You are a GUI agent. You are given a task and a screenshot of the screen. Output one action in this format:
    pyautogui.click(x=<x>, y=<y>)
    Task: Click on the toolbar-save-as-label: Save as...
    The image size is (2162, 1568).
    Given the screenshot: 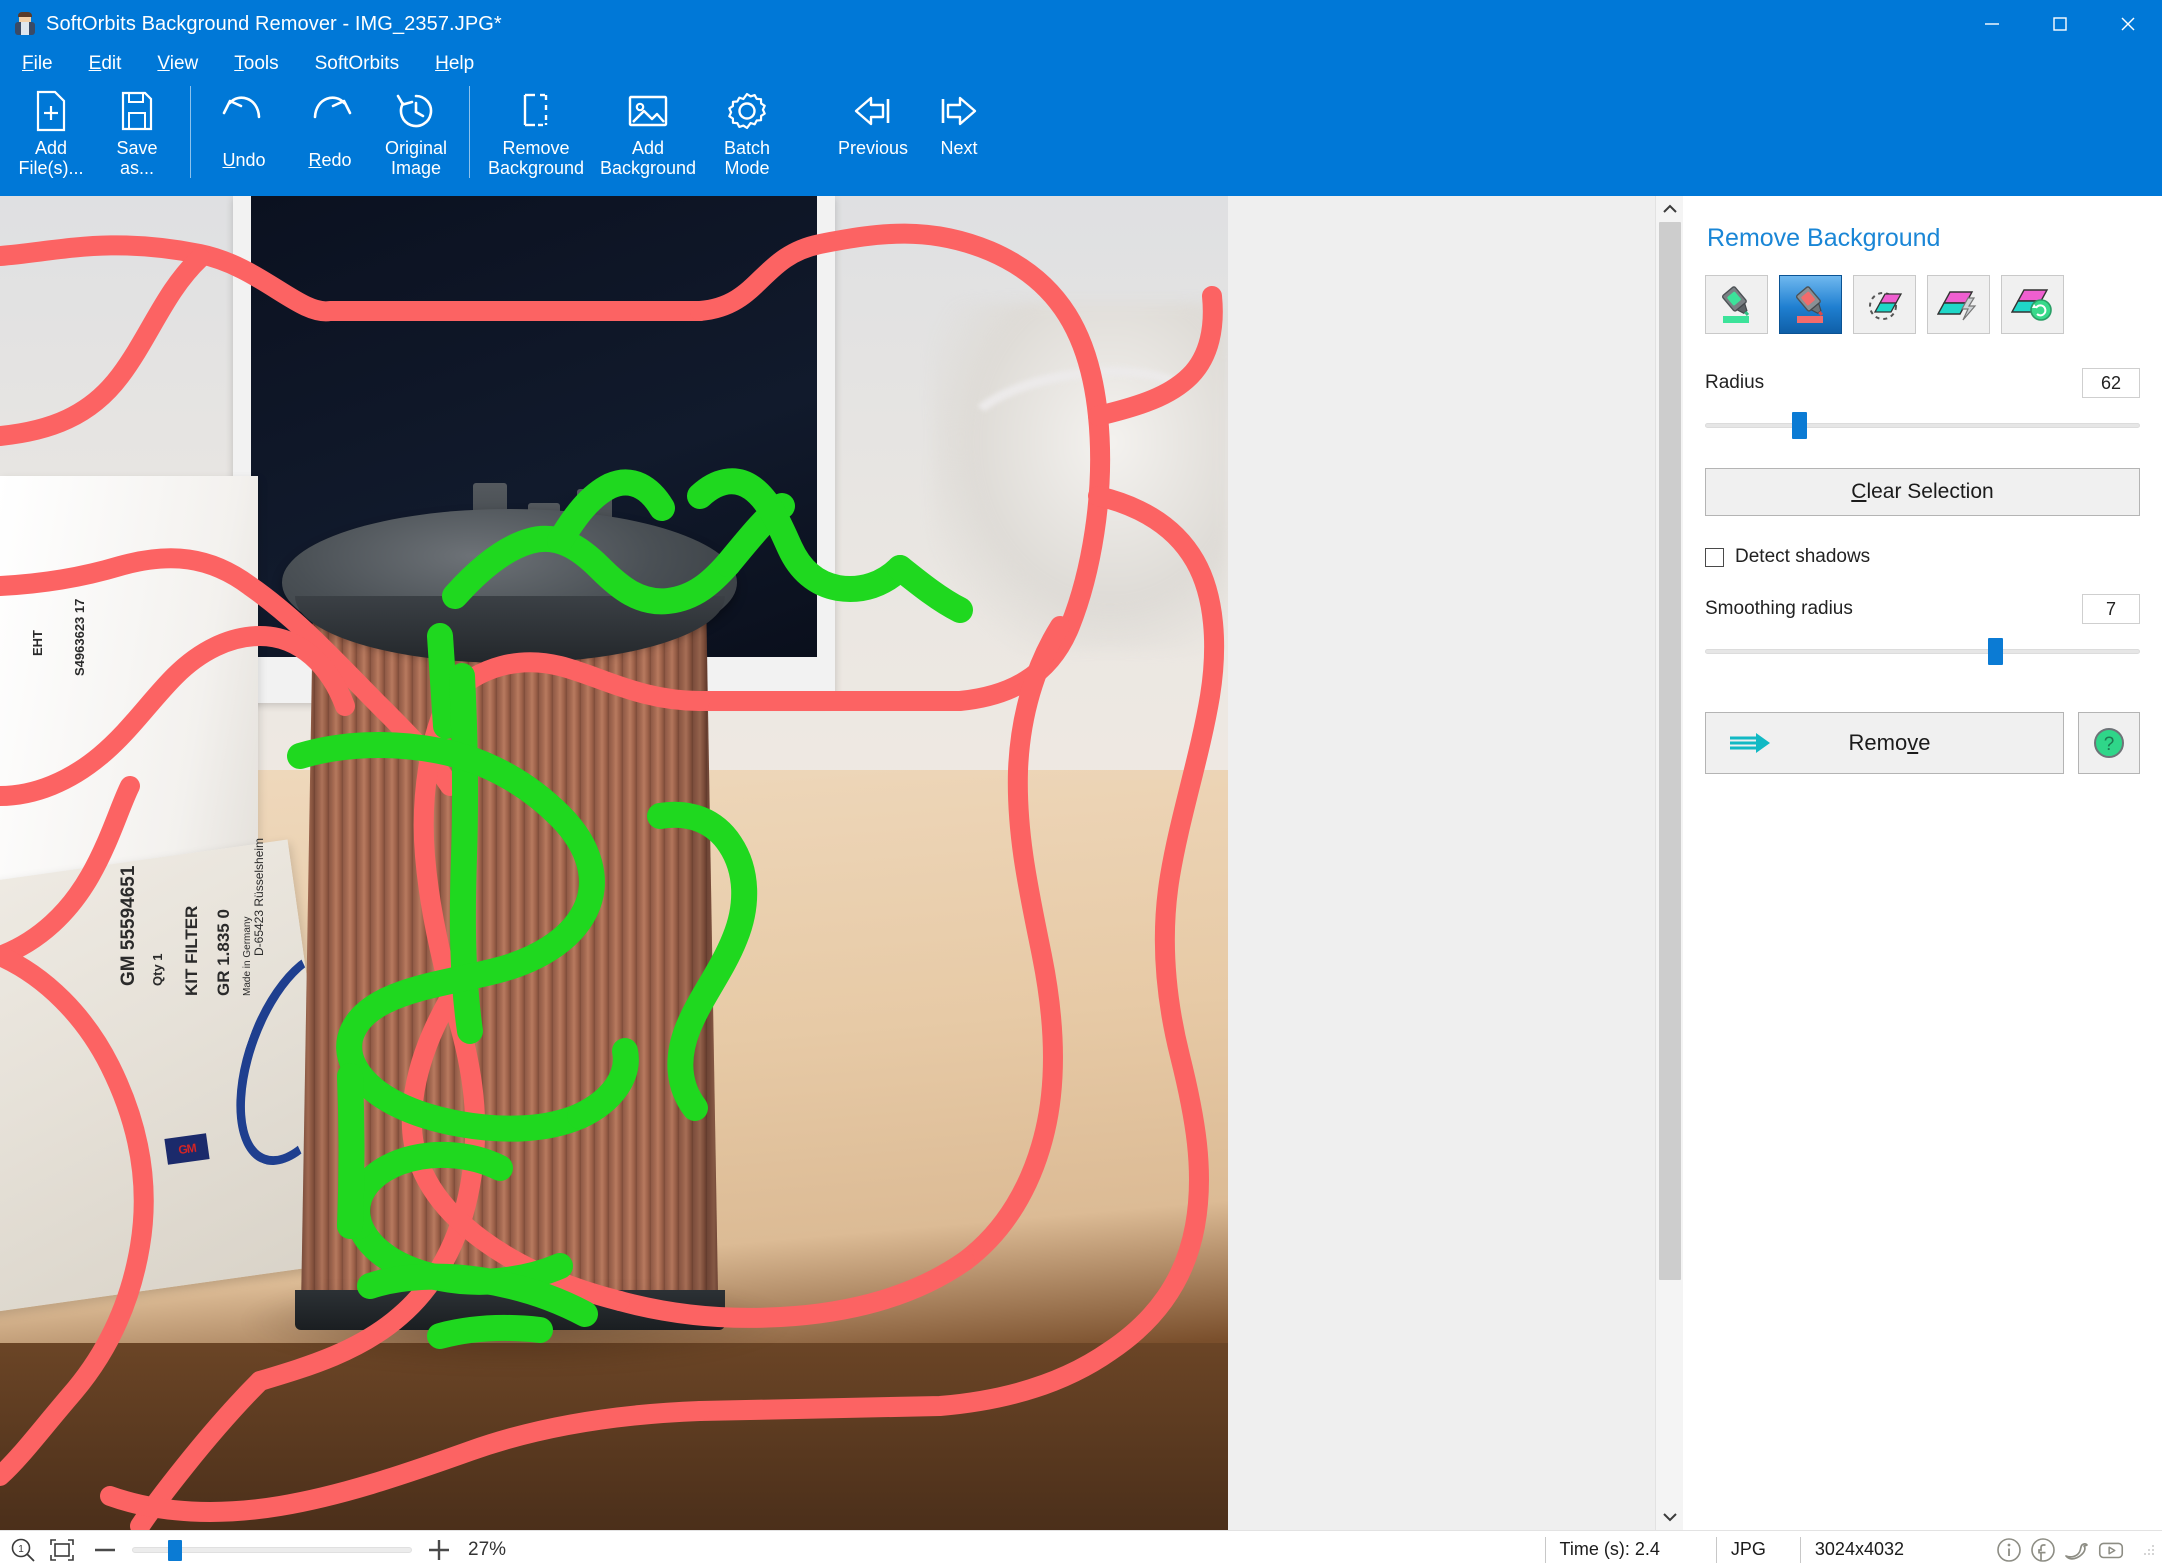 What is the action you would take?
    pyautogui.click(x=137, y=158)
    